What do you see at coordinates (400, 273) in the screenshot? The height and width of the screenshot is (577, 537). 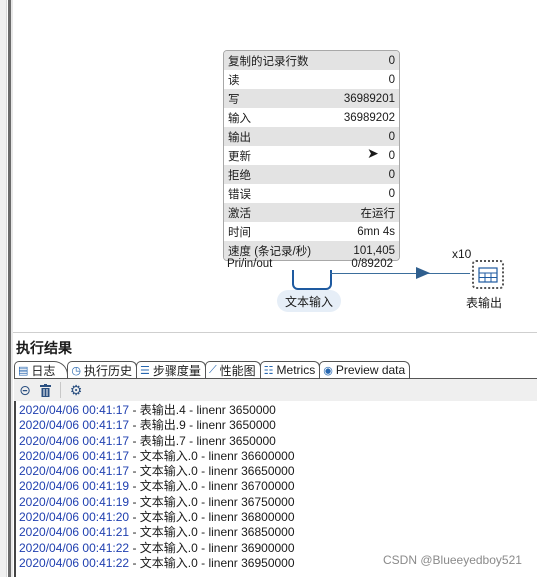 I see `hop-connector` at bounding box center [400, 273].